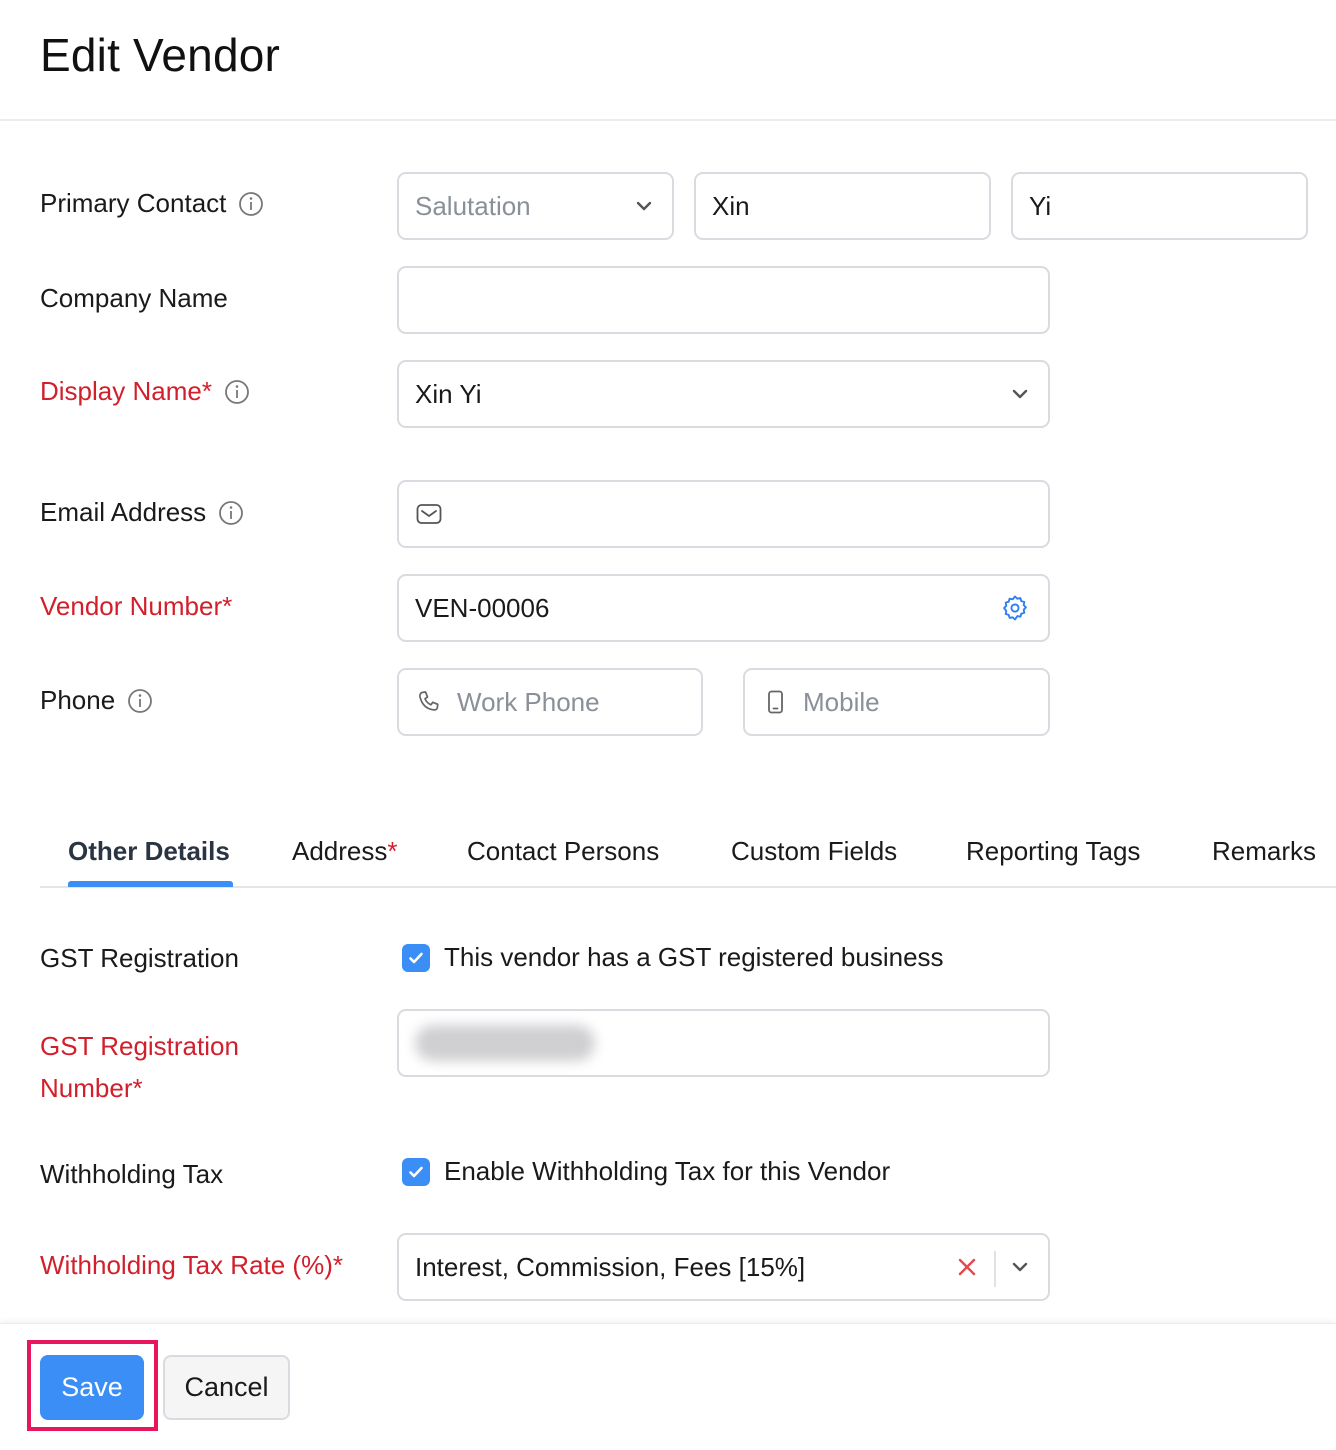  Describe the element at coordinates (842, 206) in the screenshot. I see `first-name-input: Xin` at that location.